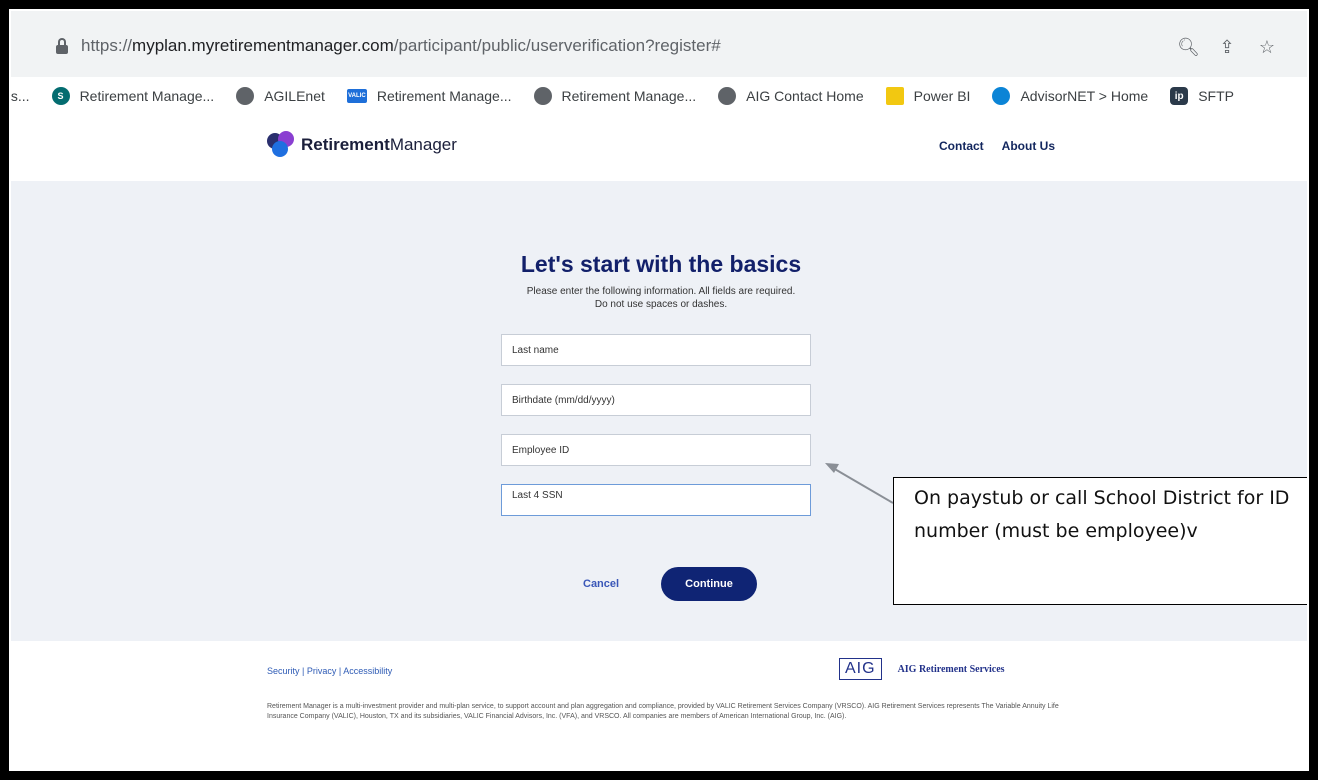 The height and width of the screenshot is (780, 1318). Describe the element at coordinates (367, 671) in the screenshot. I see `accessibility-link: Accessibility` at that location.